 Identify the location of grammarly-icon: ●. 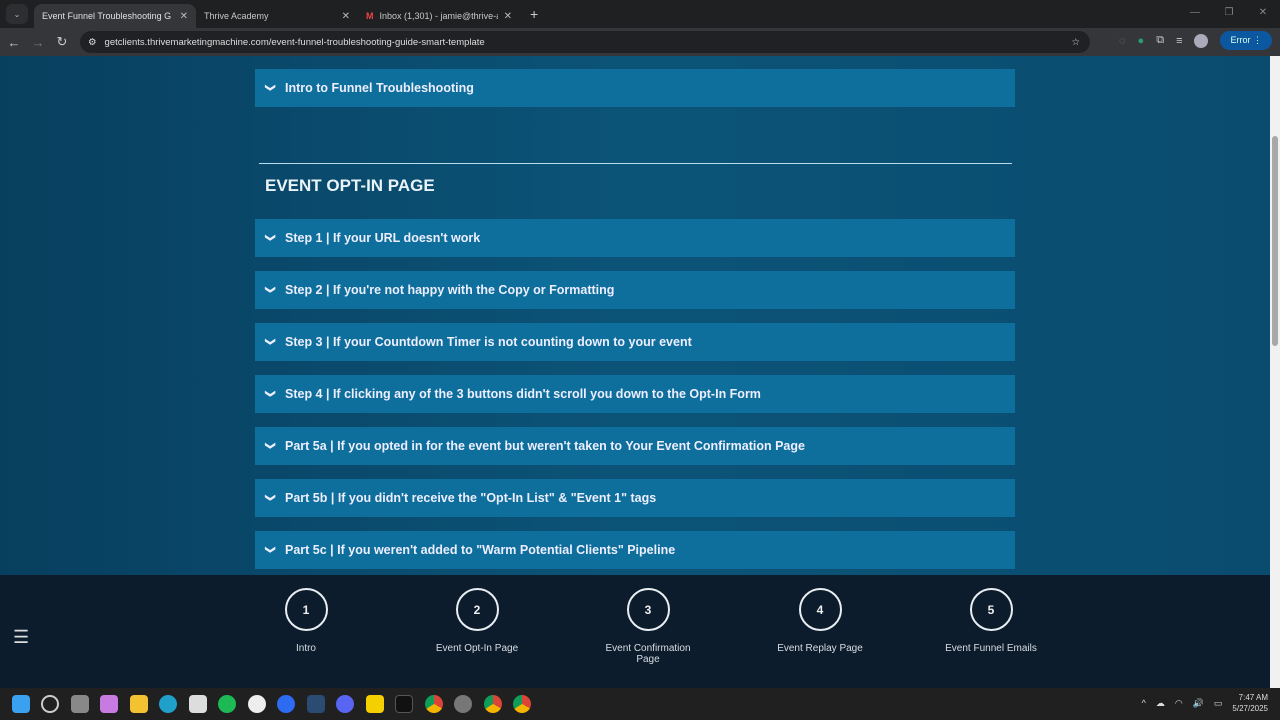
(1141, 41).